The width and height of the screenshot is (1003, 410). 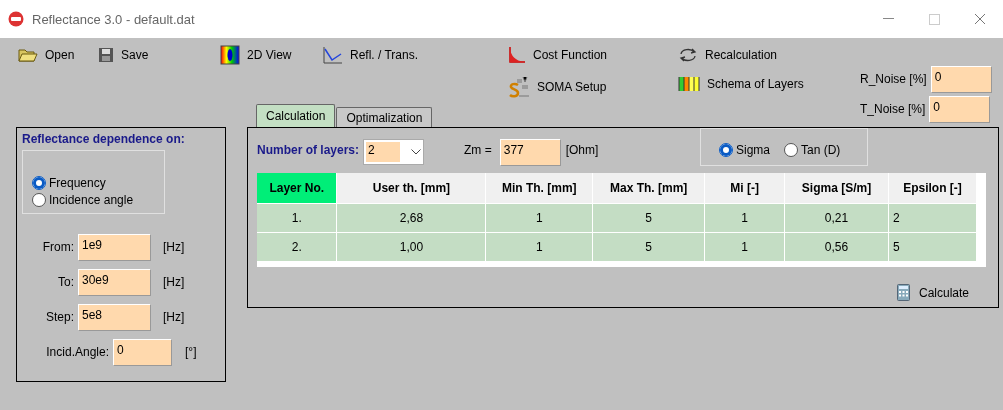 I want to click on radio-option: Incidence angle, so click(x=98, y=200).